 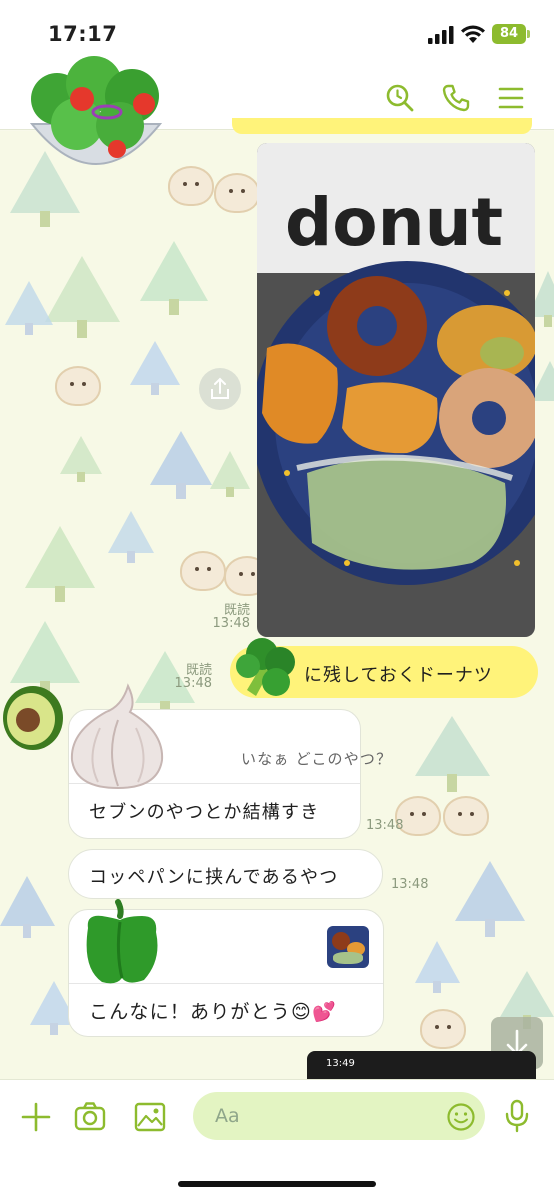 I want to click on thanks-text: こんなに！ありがとう😊💕, so click(x=213, y=1012).